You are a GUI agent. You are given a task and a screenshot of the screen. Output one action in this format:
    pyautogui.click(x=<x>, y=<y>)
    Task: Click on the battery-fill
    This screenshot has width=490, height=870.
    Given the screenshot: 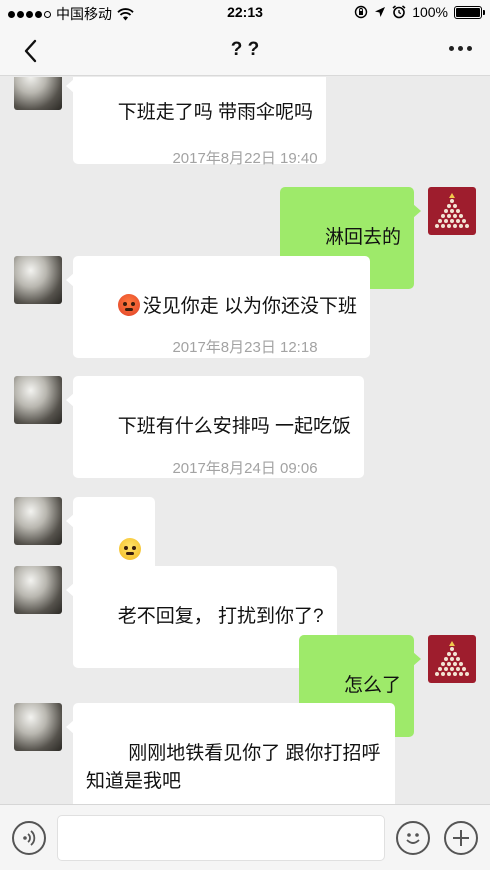 What is the action you would take?
    pyautogui.click(x=468, y=12)
    